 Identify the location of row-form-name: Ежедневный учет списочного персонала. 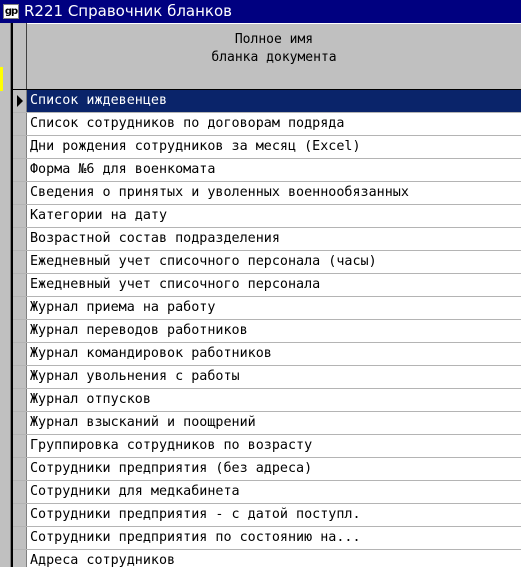
(274, 285).